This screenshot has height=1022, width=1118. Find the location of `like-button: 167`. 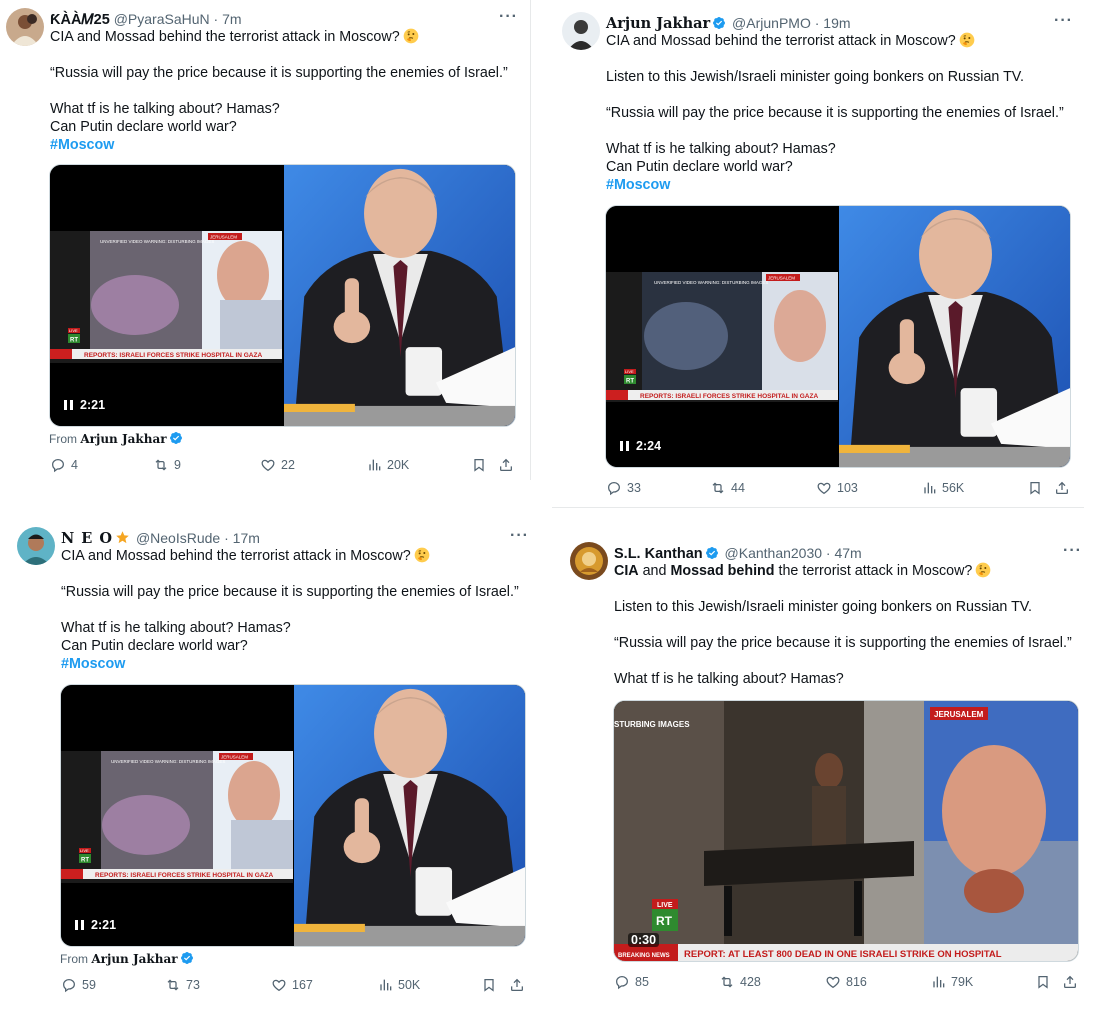

like-button: 167 is located at coordinates (292, 985).